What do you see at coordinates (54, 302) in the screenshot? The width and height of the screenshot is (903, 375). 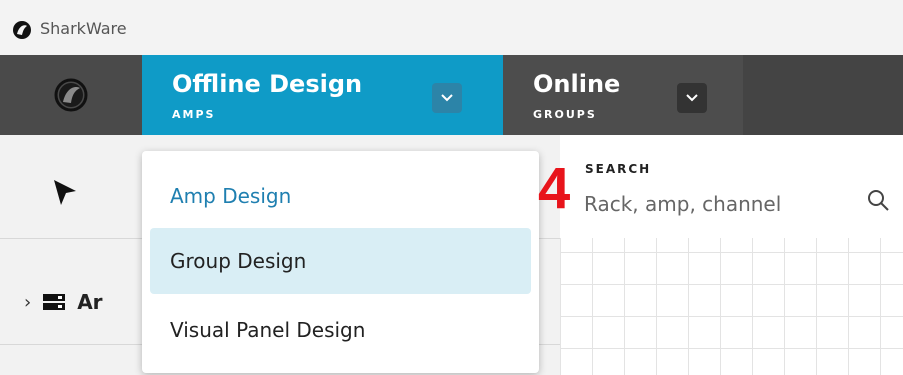 I see `rack-icon` at bounding box center [54, 302].